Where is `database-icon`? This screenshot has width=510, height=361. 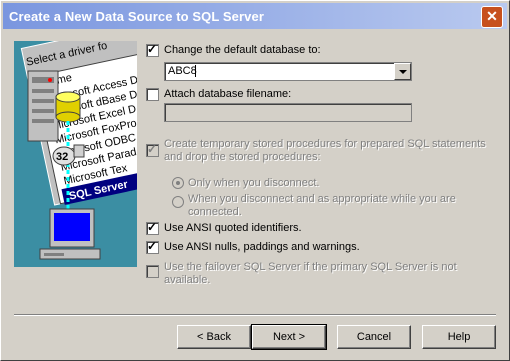
database-icon is located at coordinates (68, 107).